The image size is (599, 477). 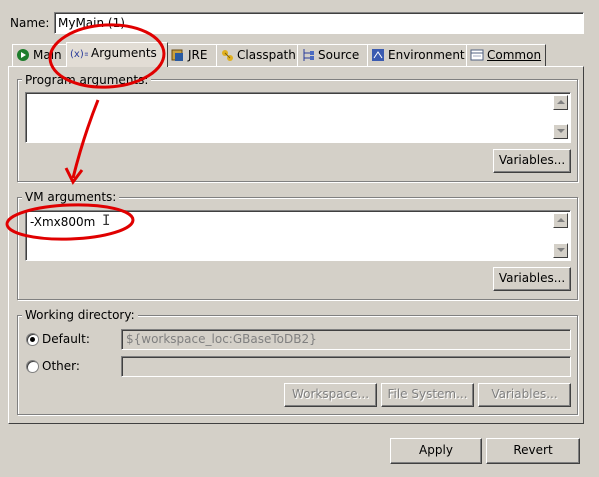 I want to click on jre-icon, so click(x=178, y=55).